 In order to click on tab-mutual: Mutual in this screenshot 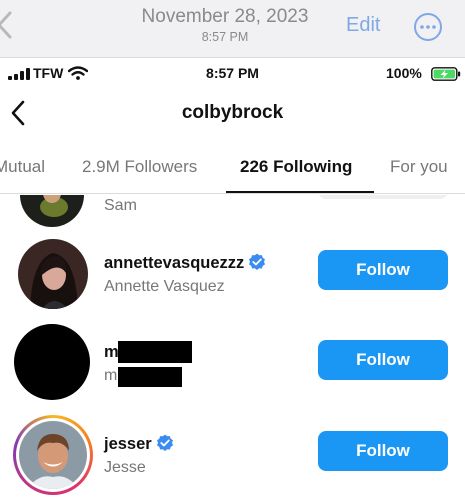, I will do `click(22, 167)`.